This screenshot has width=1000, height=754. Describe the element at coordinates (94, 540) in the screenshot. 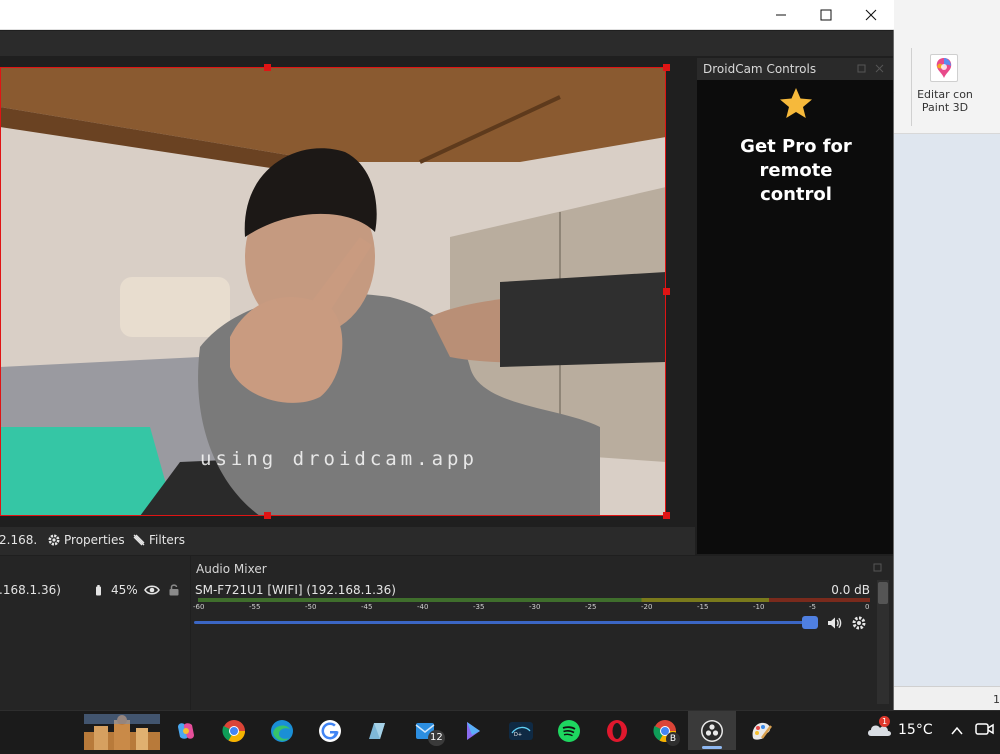

I see `properties-label: Properties` at that location.